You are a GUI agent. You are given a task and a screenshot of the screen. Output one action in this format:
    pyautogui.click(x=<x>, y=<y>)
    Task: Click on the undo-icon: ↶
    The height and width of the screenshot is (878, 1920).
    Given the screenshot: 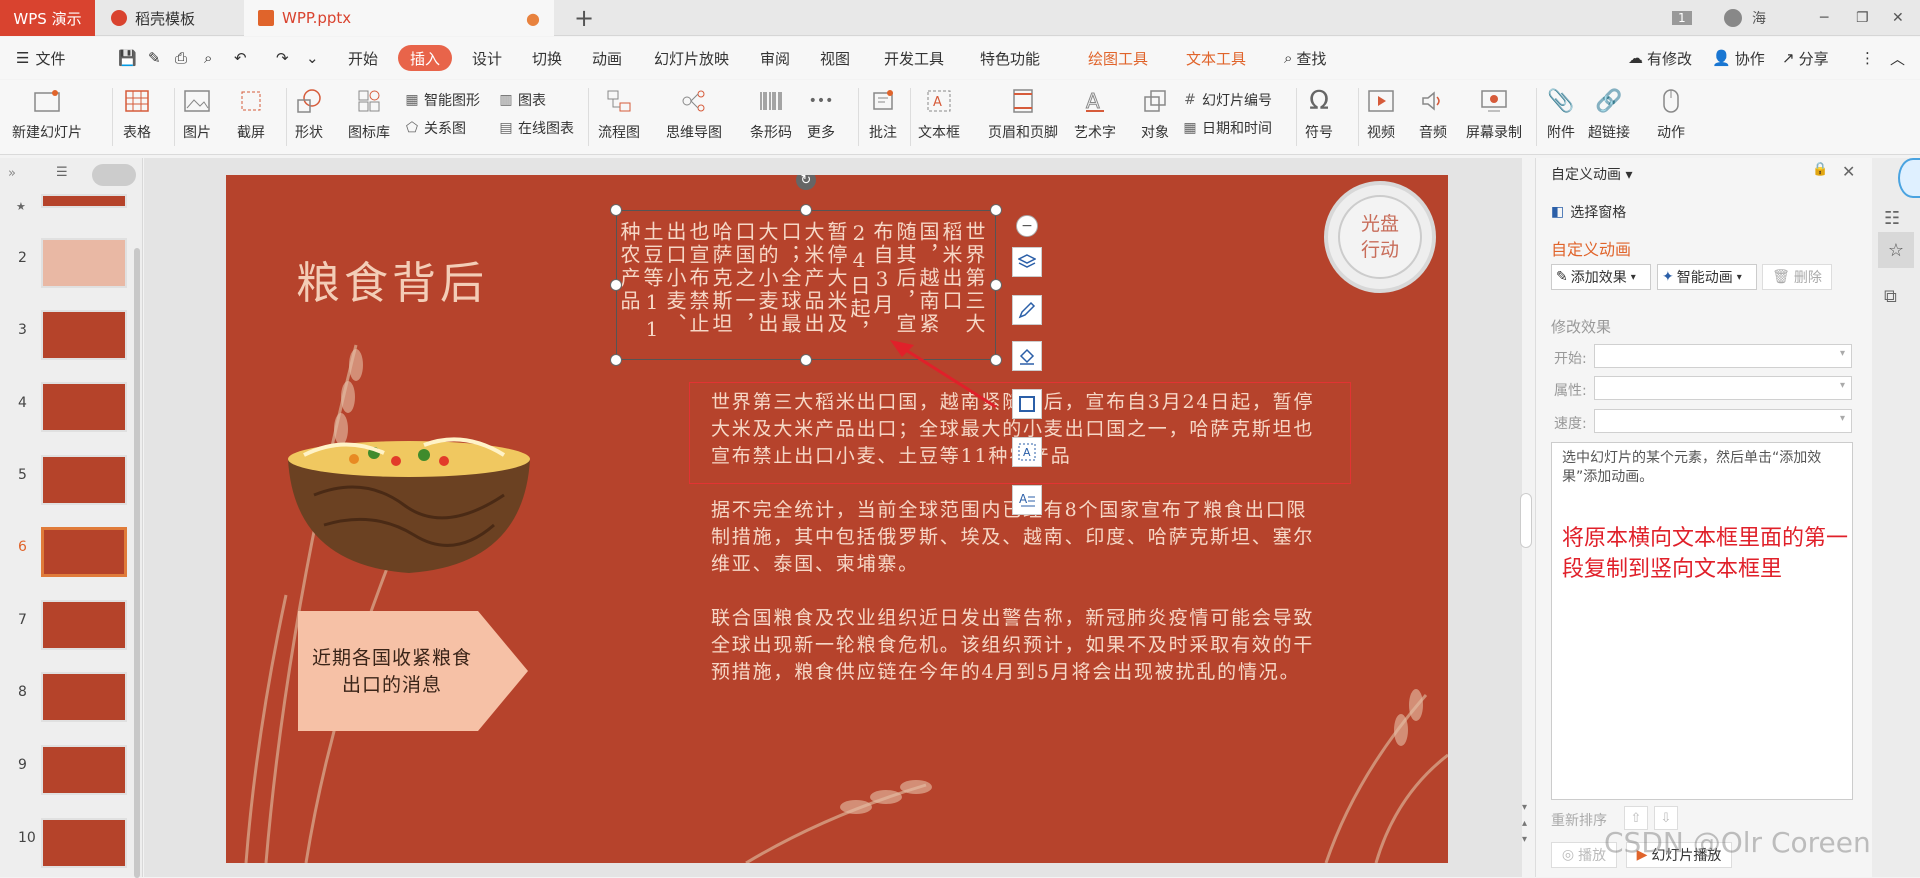 What is the action you would take?
    pyautogui.click(x=240, y=58)
    